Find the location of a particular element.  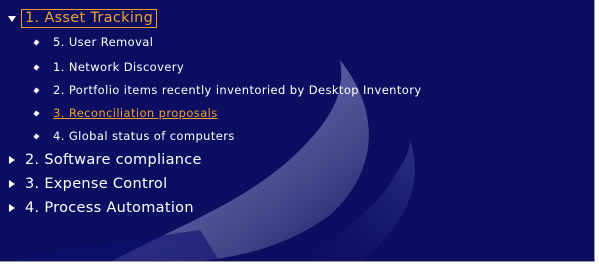

tree-leaf-label: 4. Global status of computers is located at coordinates (144, 136).